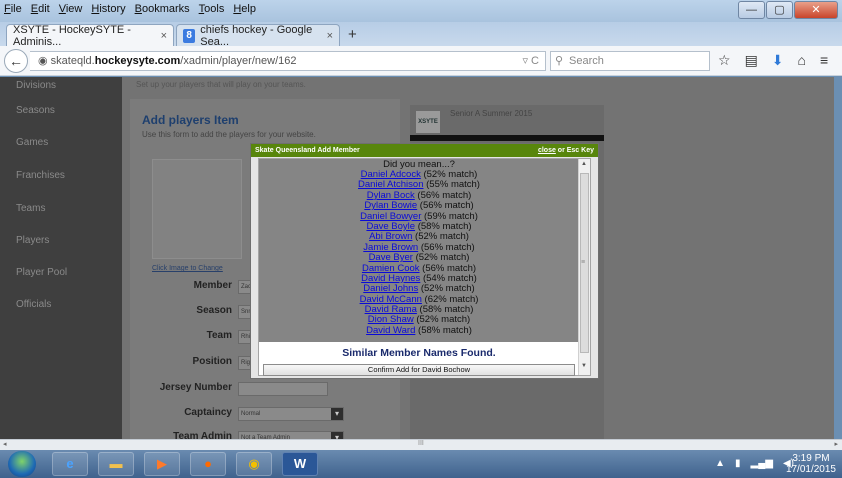  I want to click on home-icon: ⌂, so click(802, 60).